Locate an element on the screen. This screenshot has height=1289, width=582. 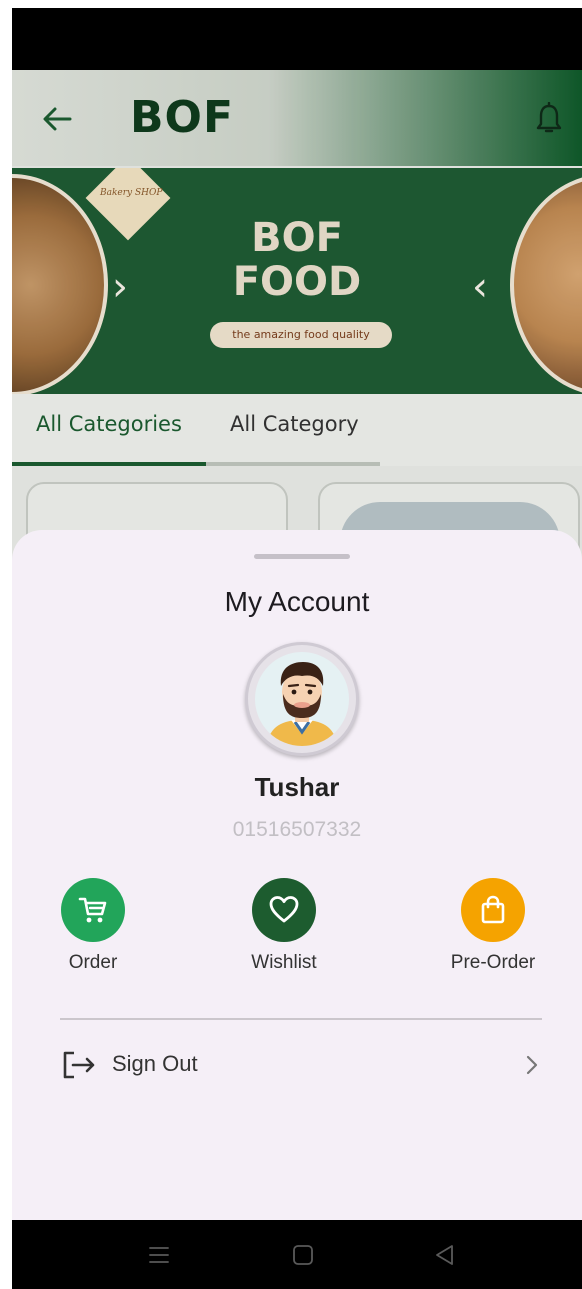
sign-out-row: Sign Out is located at coordinates (302, 1065).